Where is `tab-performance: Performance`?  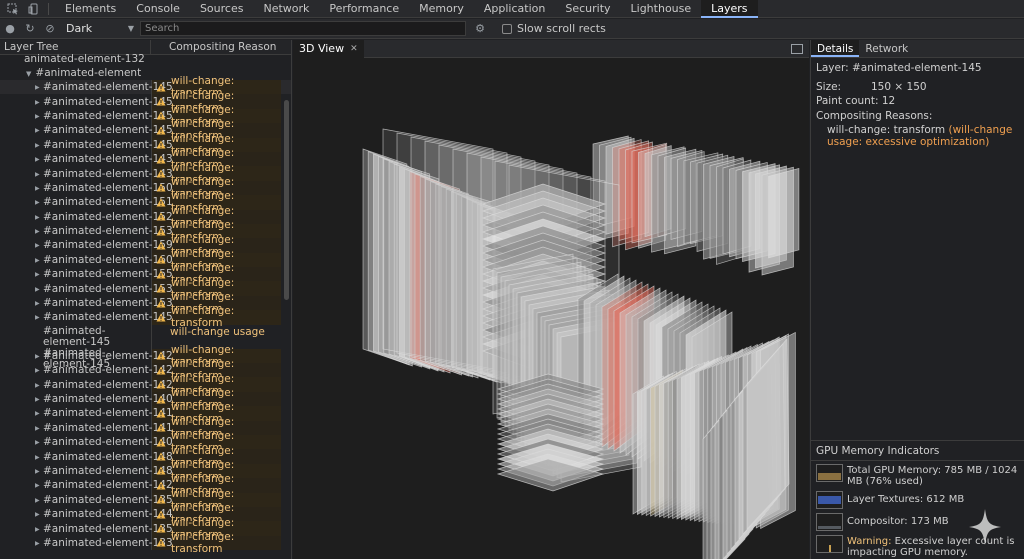
tab-performance: Performance is located at coordinates (364, 9).